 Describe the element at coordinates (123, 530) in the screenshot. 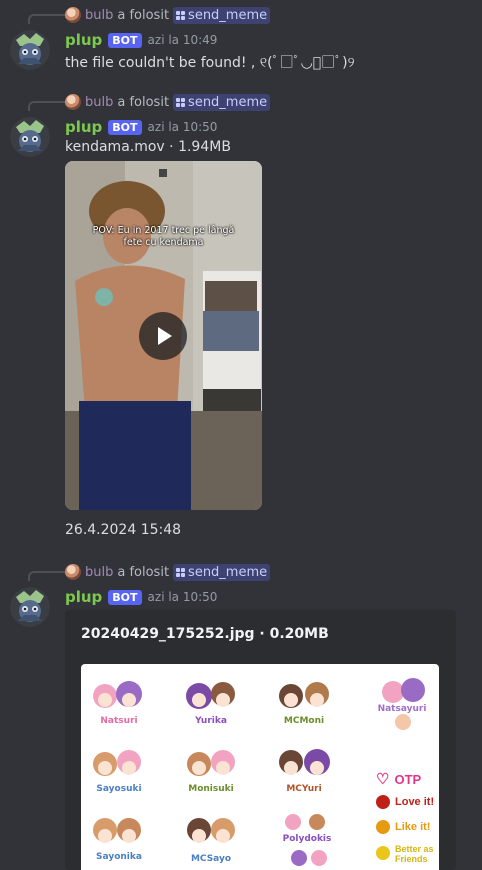

I see `message-date: 26.4.2024 15:48` at that location.